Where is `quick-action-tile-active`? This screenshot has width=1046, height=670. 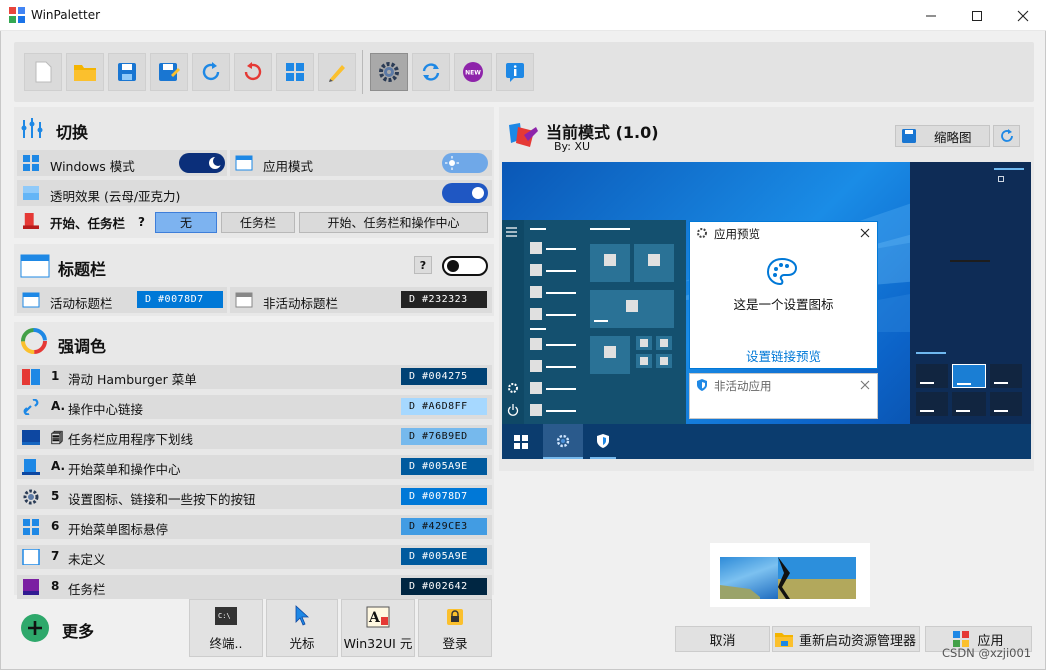 quick-action-tile-active is located at coordinates (969, 376).